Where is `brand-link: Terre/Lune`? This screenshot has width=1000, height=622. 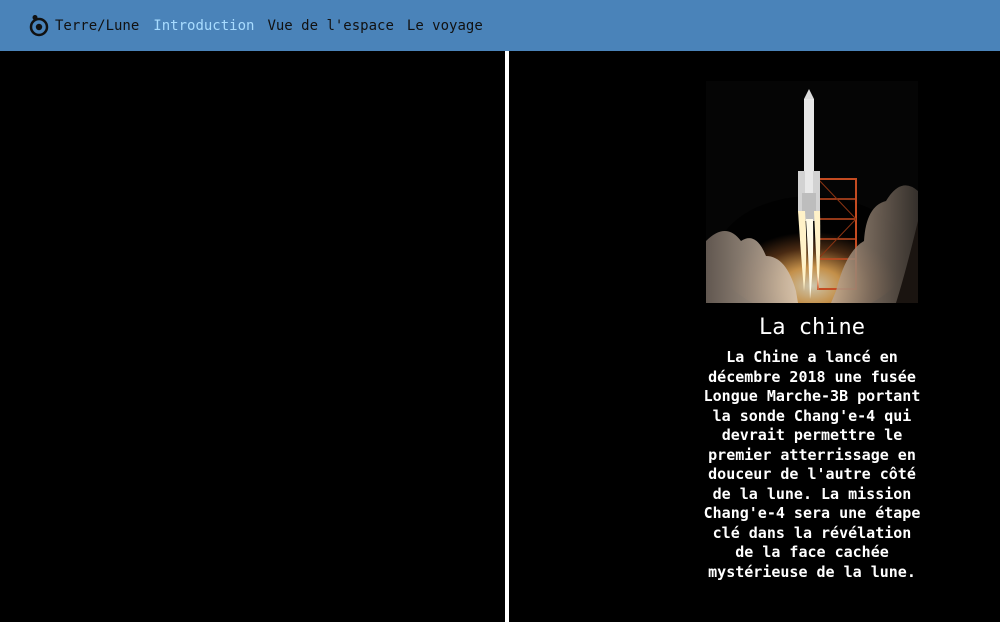
brand-link: Terre/Lune is located at coordinates (84, 26).